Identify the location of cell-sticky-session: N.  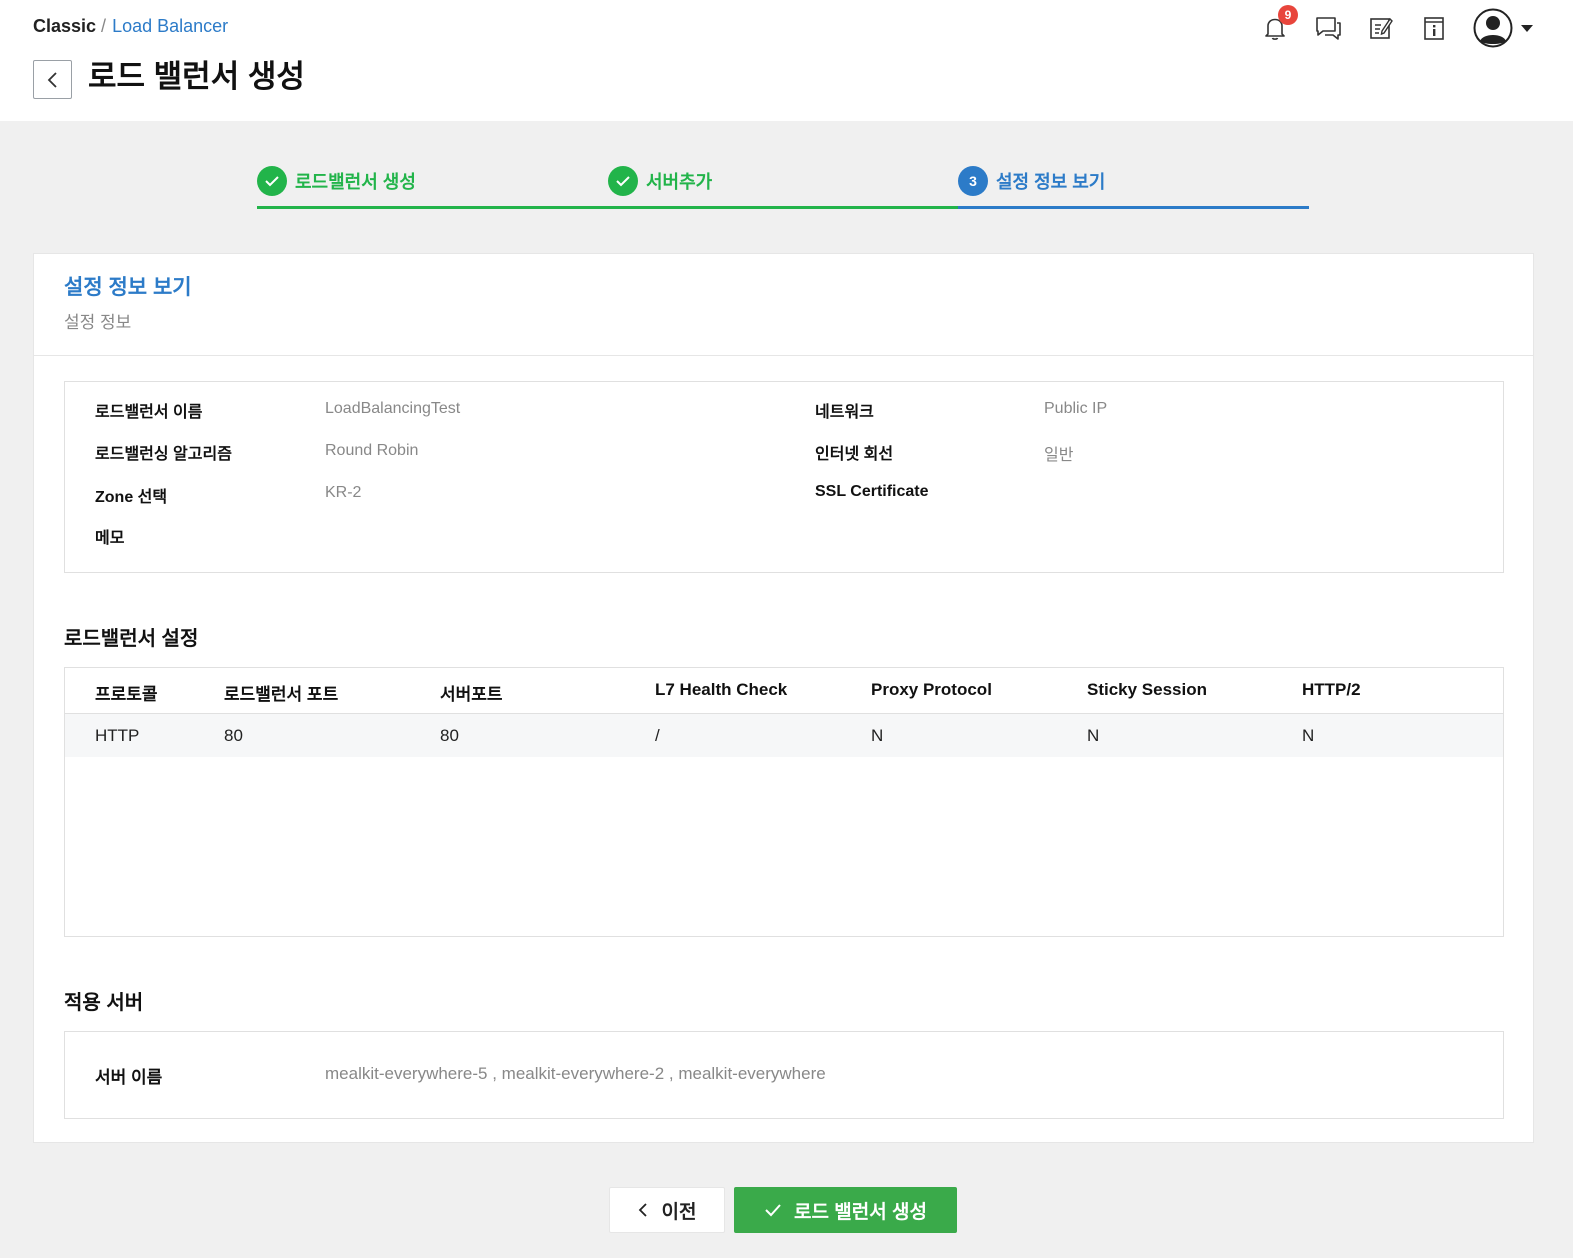
(1093, 735).